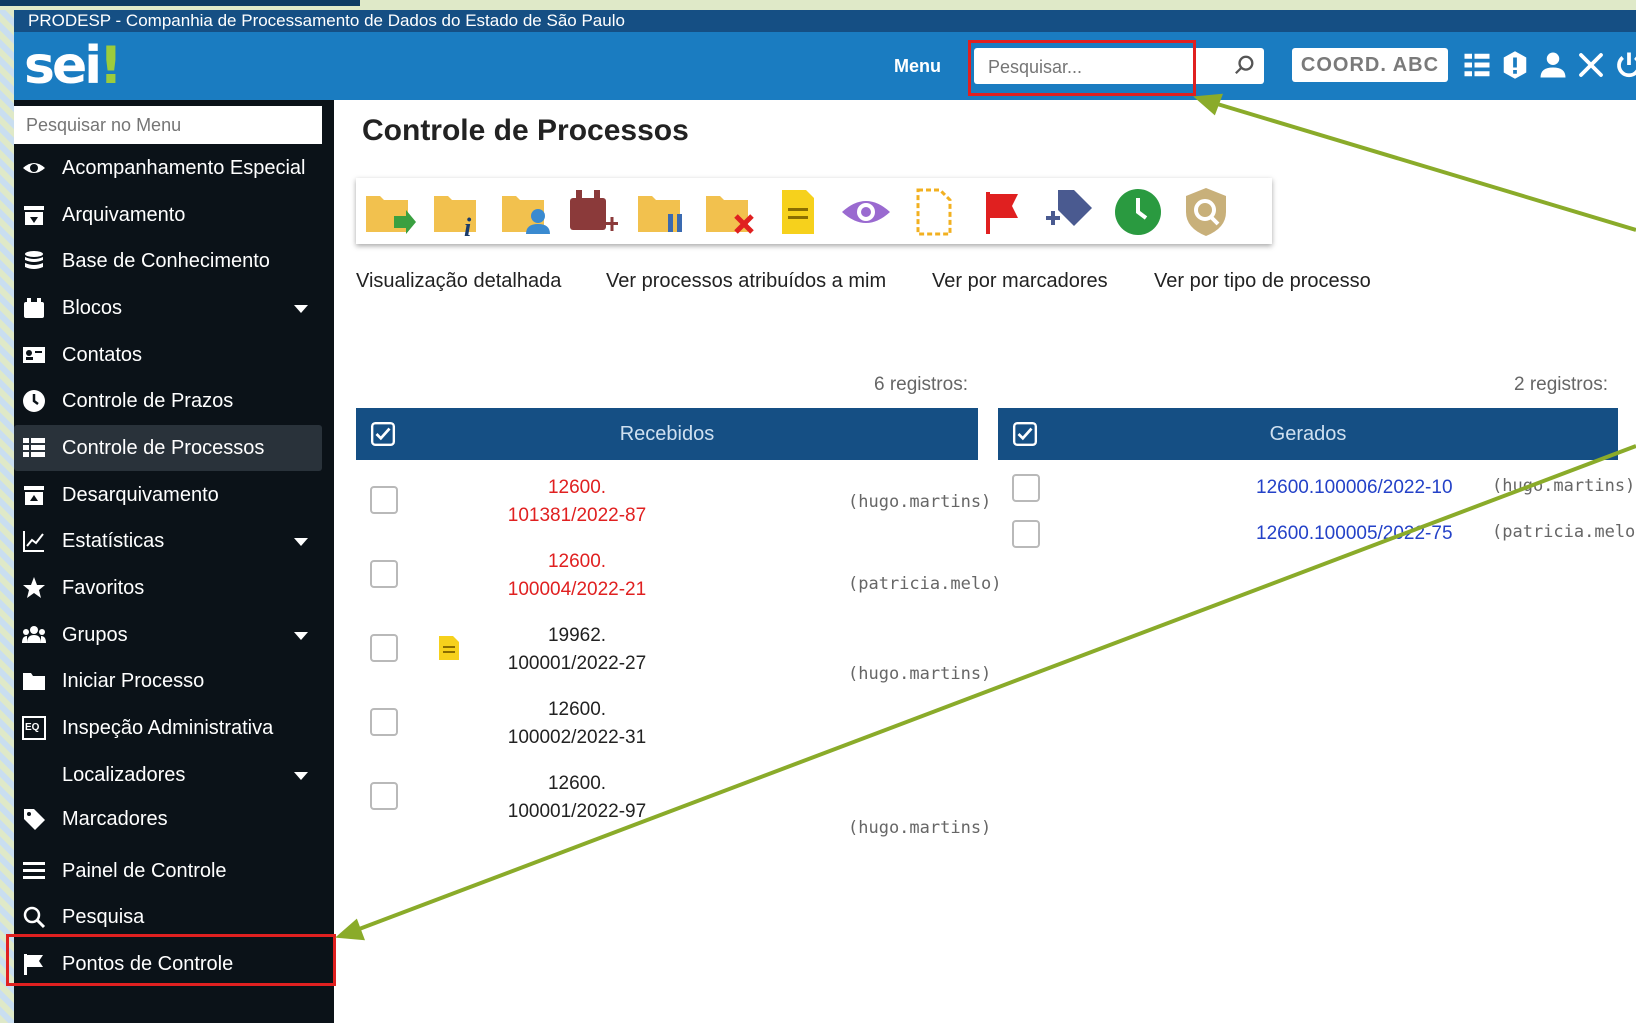  Describe the element at coordinates (577, 724) in the screenshot. I see `process-link: 12600. 100002/2022-31` at that location.